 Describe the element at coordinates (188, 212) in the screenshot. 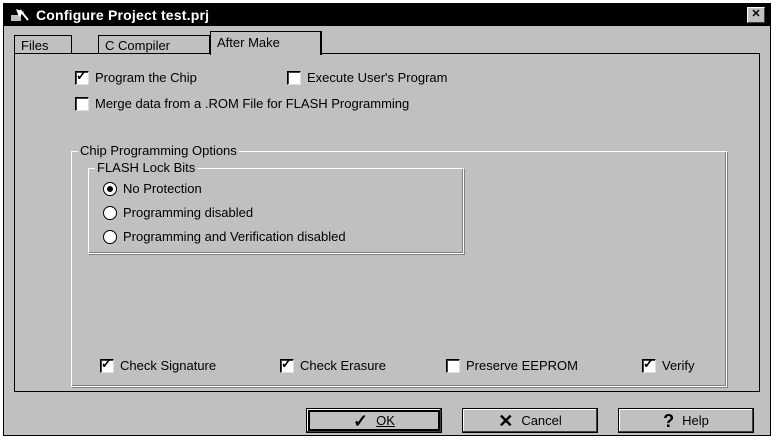

I see `radio-label: Programming disabled` at that location.